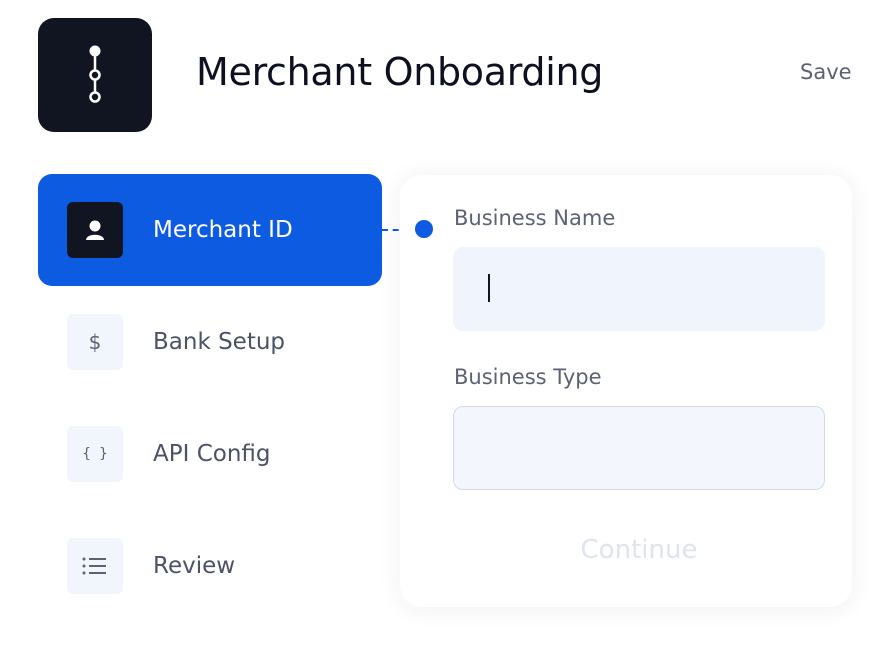  I want to click on list-icon, so click(95, 566).